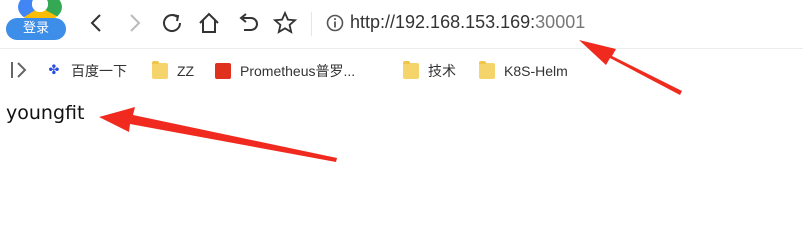 This screenshot has width=803, height=243. I want to click on bookmark-zz: ZZ, so click(173, 71).